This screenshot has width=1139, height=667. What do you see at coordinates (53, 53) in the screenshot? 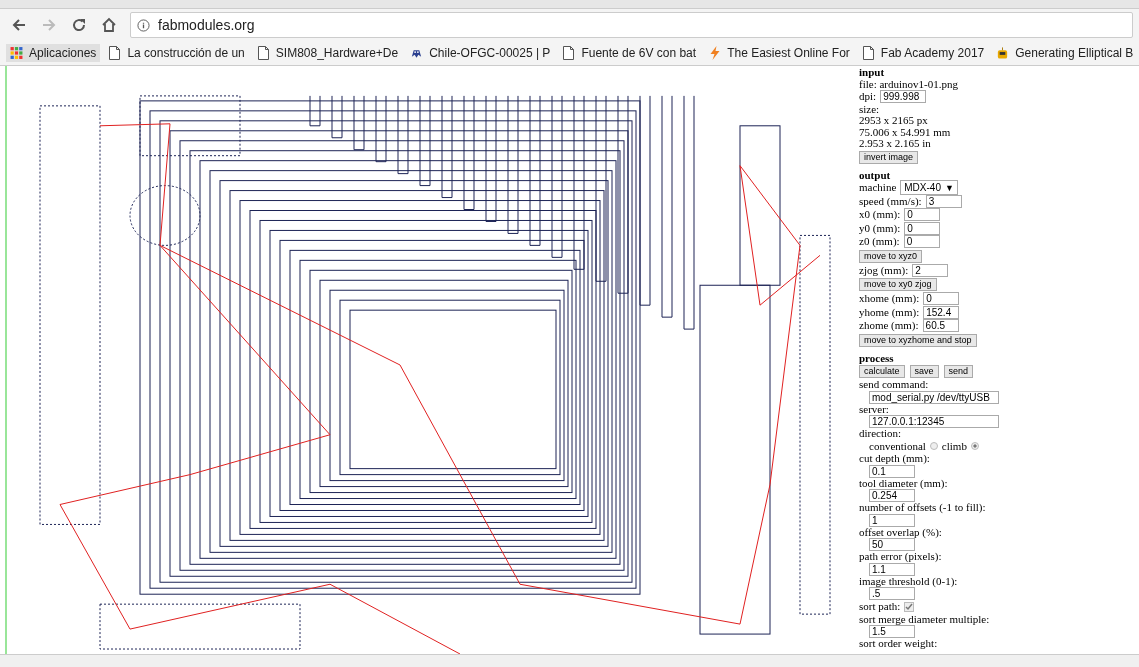
I see `bookmark: Aplicaciones` at bounding box center [53, 53].